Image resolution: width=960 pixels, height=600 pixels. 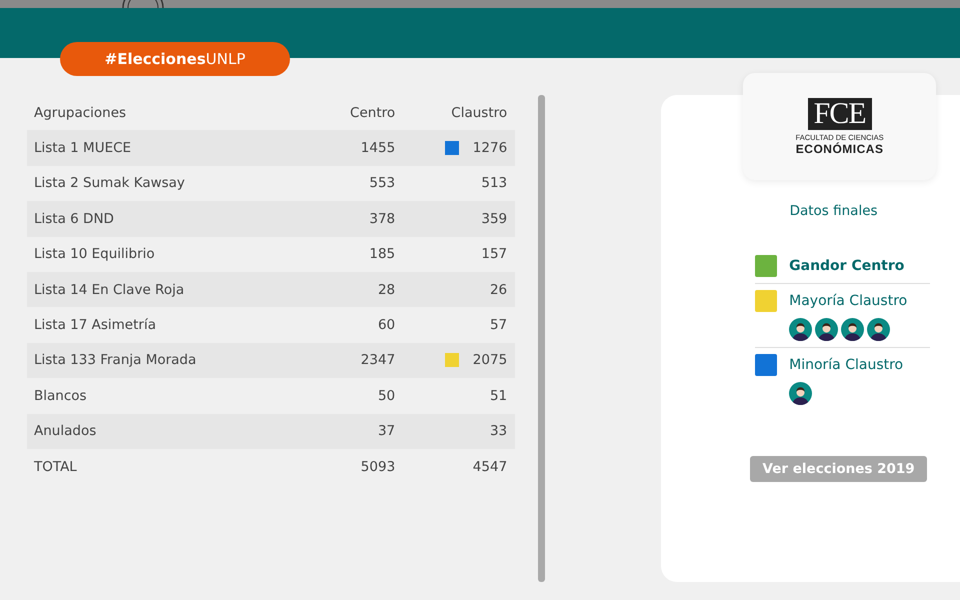 I want to click on column-header: Agrupaciones, so click(x=80, y=112).